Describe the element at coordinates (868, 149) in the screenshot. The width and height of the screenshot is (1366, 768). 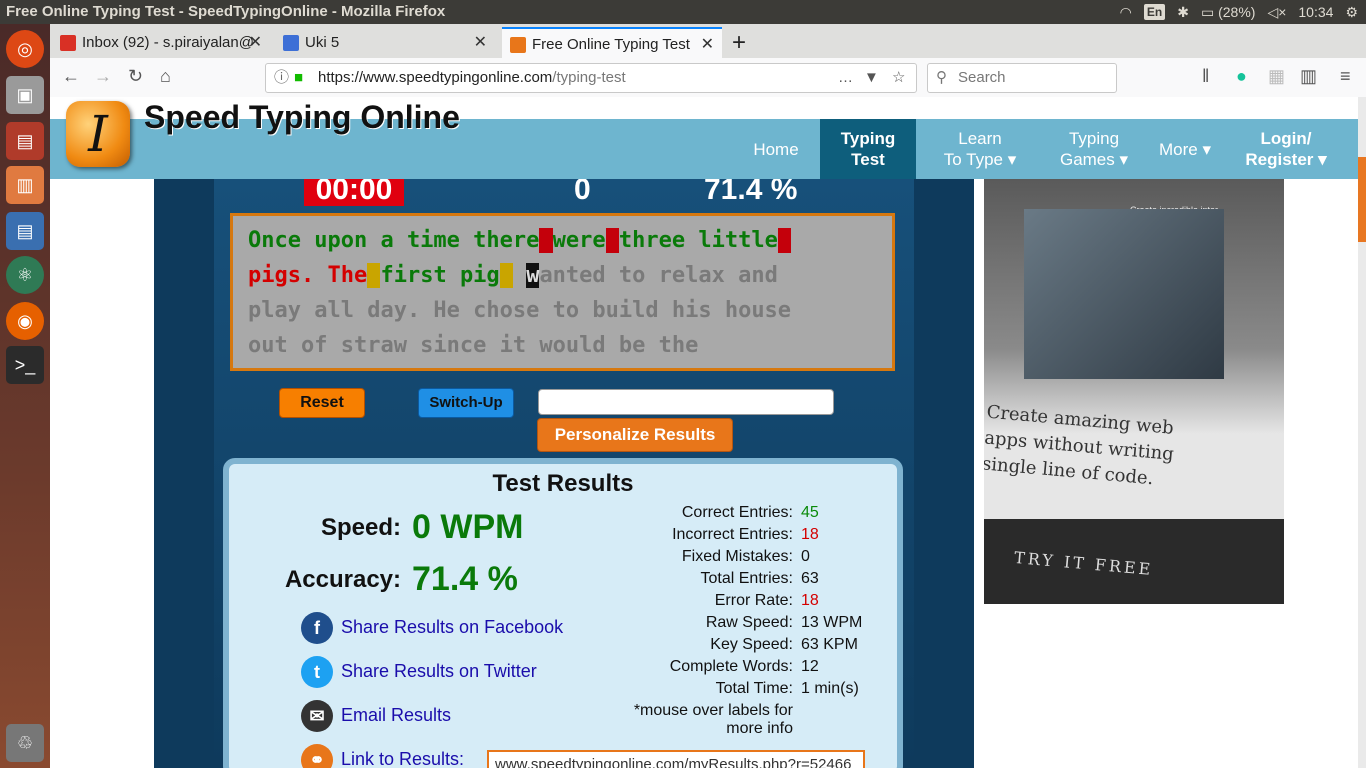
I see `nav-typing-test: Typing Test` at that location.